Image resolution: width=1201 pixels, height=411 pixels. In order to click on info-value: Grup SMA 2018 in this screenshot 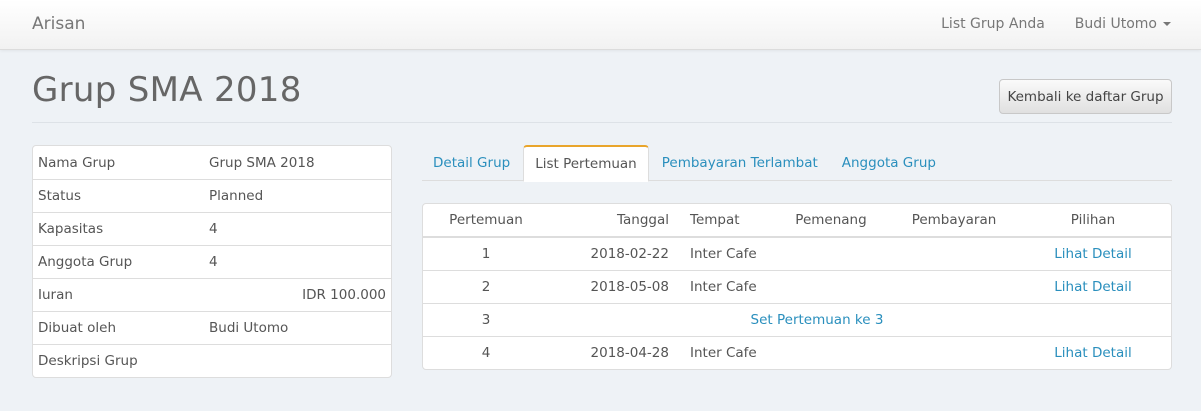, I will do `click(262, 162)`.